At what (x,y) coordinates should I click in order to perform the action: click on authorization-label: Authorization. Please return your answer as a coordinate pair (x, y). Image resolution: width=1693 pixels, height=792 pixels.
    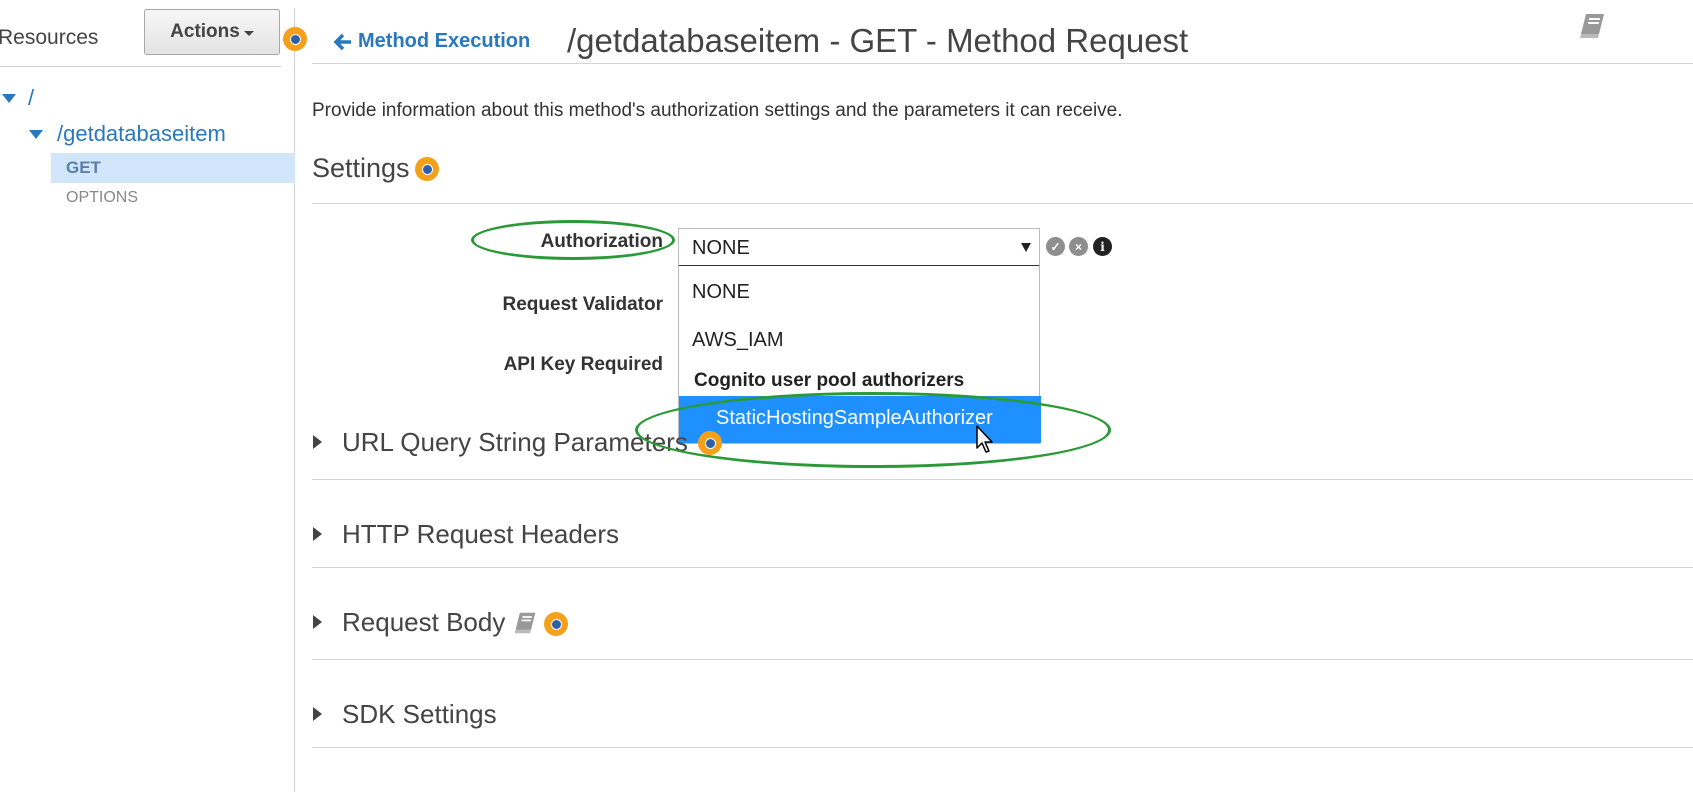
    Looking at the image, I should click on (601, 241).